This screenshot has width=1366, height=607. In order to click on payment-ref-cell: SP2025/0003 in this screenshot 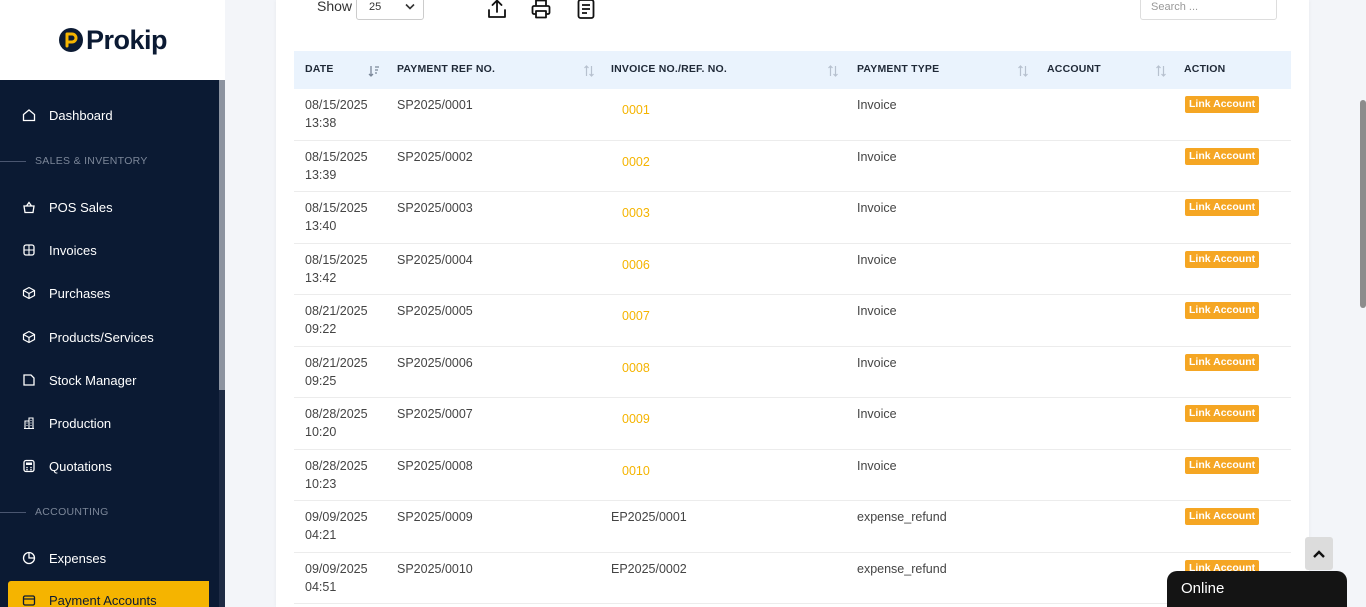, I will do `click(435, 208)`.